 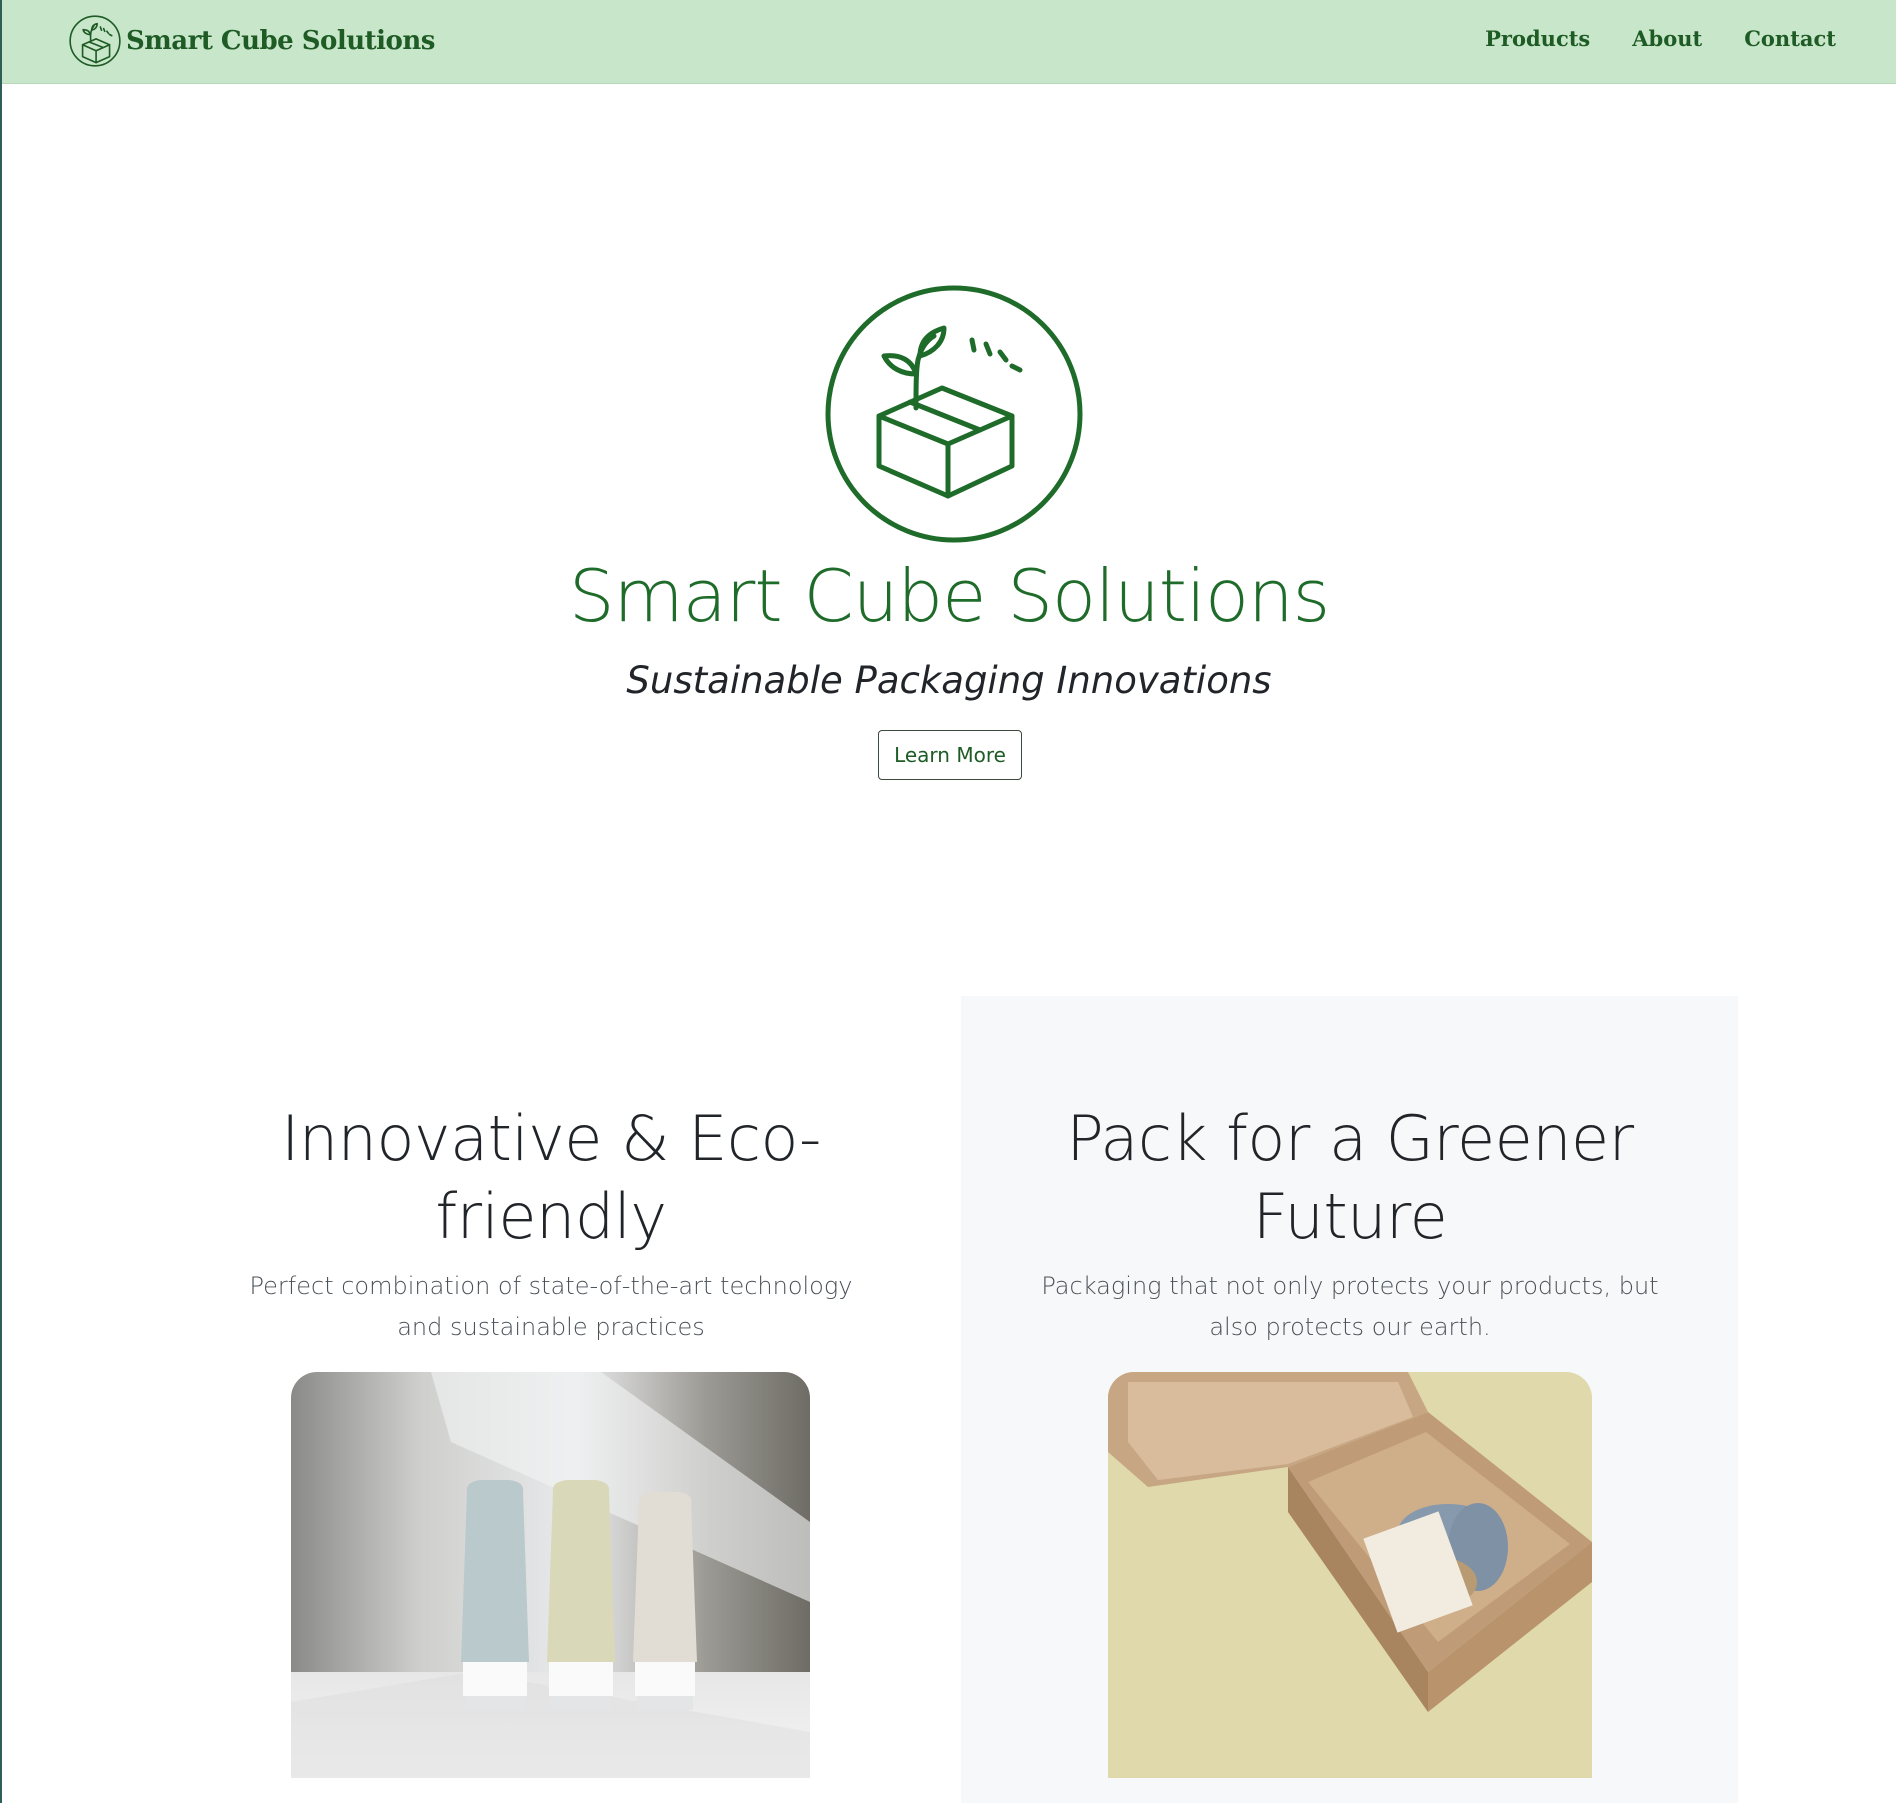 I want to click on nav-link-contact: Contact, so click(x=1790, y=39).